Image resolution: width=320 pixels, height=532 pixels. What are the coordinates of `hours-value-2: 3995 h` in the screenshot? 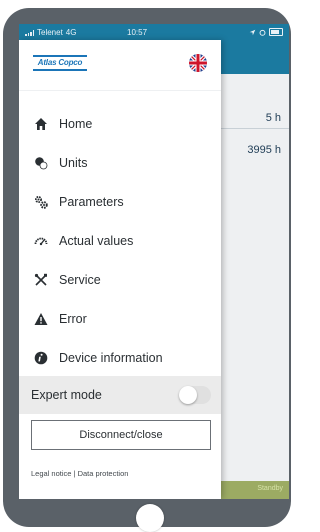 It's located at (264, 150).